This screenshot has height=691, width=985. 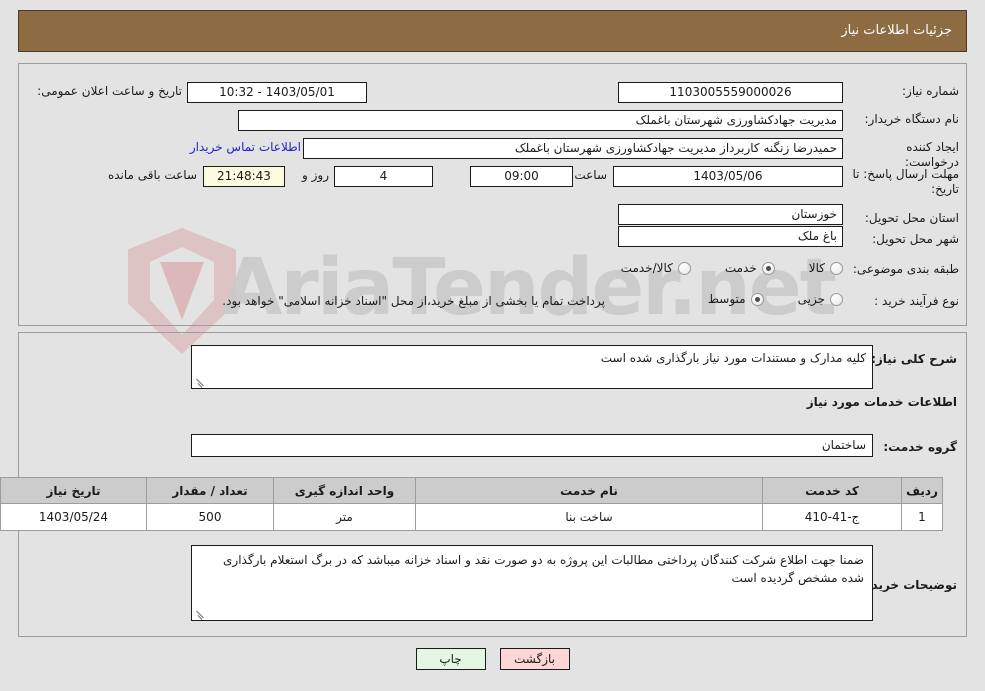 What do you see at coordinates (826, 268) in the screenshot?
I see `category-option-kala: کالا` at bounding box center [826, 268].